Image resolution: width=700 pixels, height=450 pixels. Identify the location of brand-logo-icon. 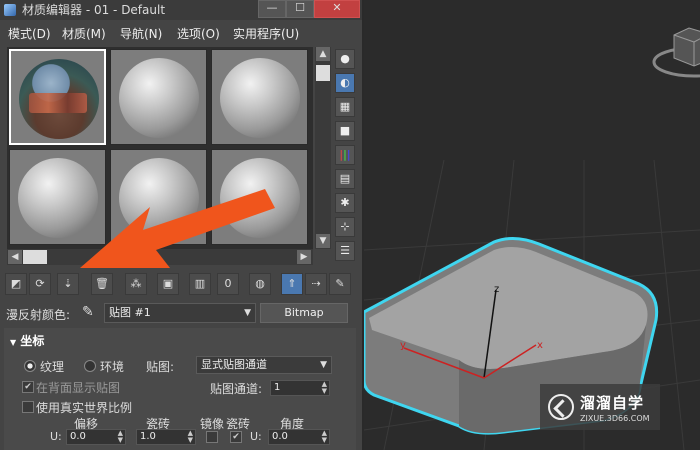
(561, 407).